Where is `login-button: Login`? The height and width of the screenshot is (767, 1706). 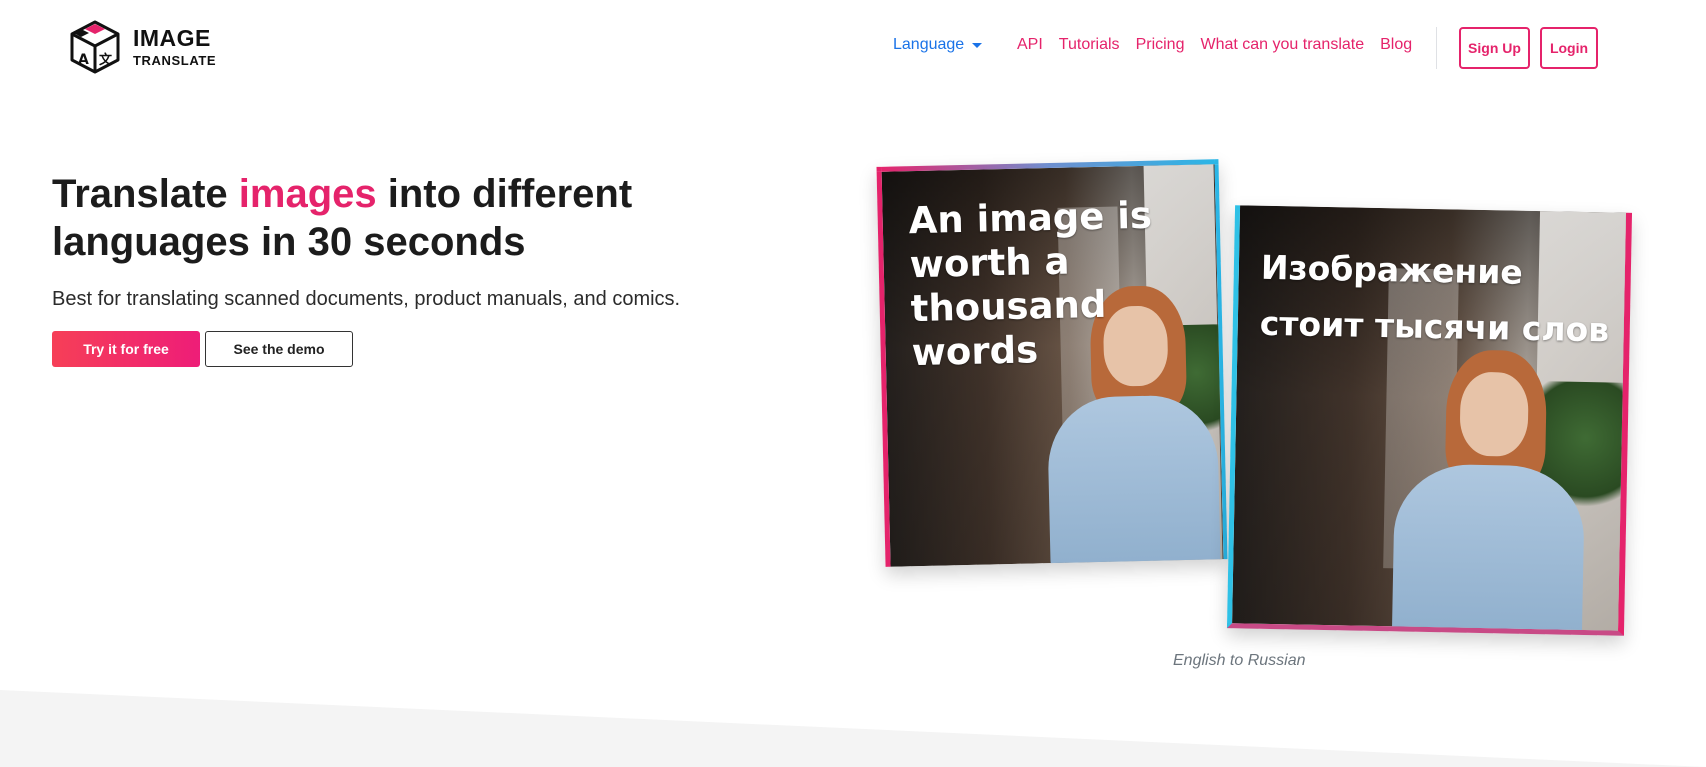
login-button: Login is located at coordinates (1569, 48).